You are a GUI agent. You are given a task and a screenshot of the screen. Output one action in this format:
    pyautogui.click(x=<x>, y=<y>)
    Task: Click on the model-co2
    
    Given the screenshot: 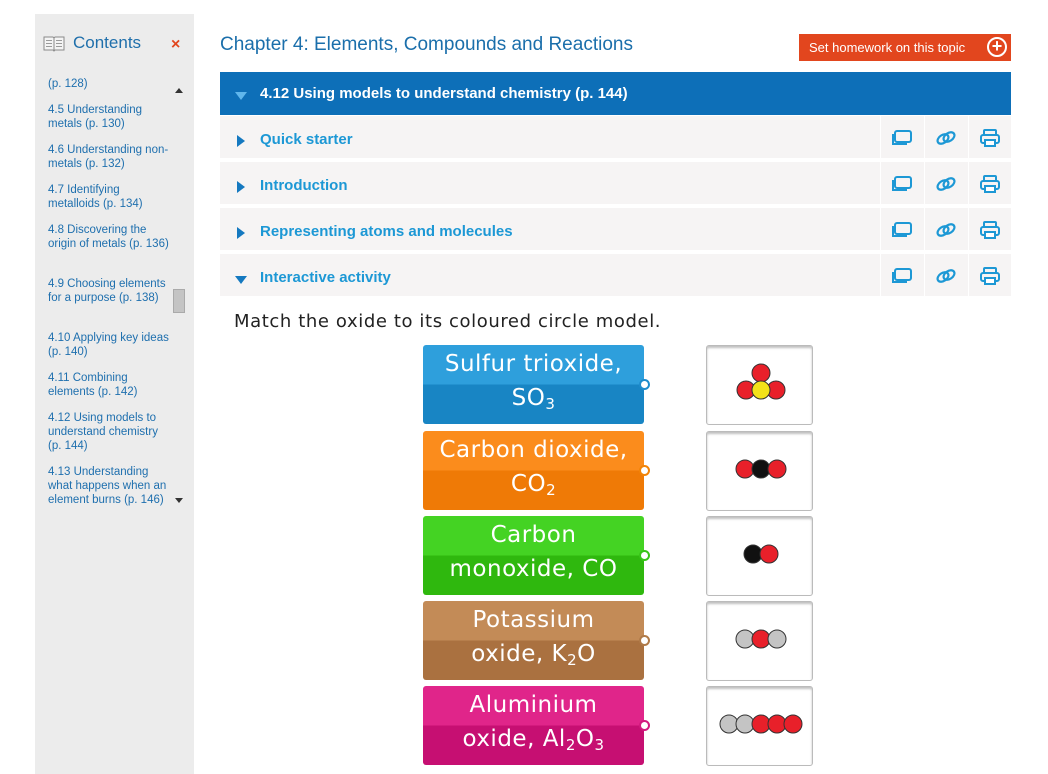 What is the action you would take?
    pyautogui.click(x=759, y=471)
    